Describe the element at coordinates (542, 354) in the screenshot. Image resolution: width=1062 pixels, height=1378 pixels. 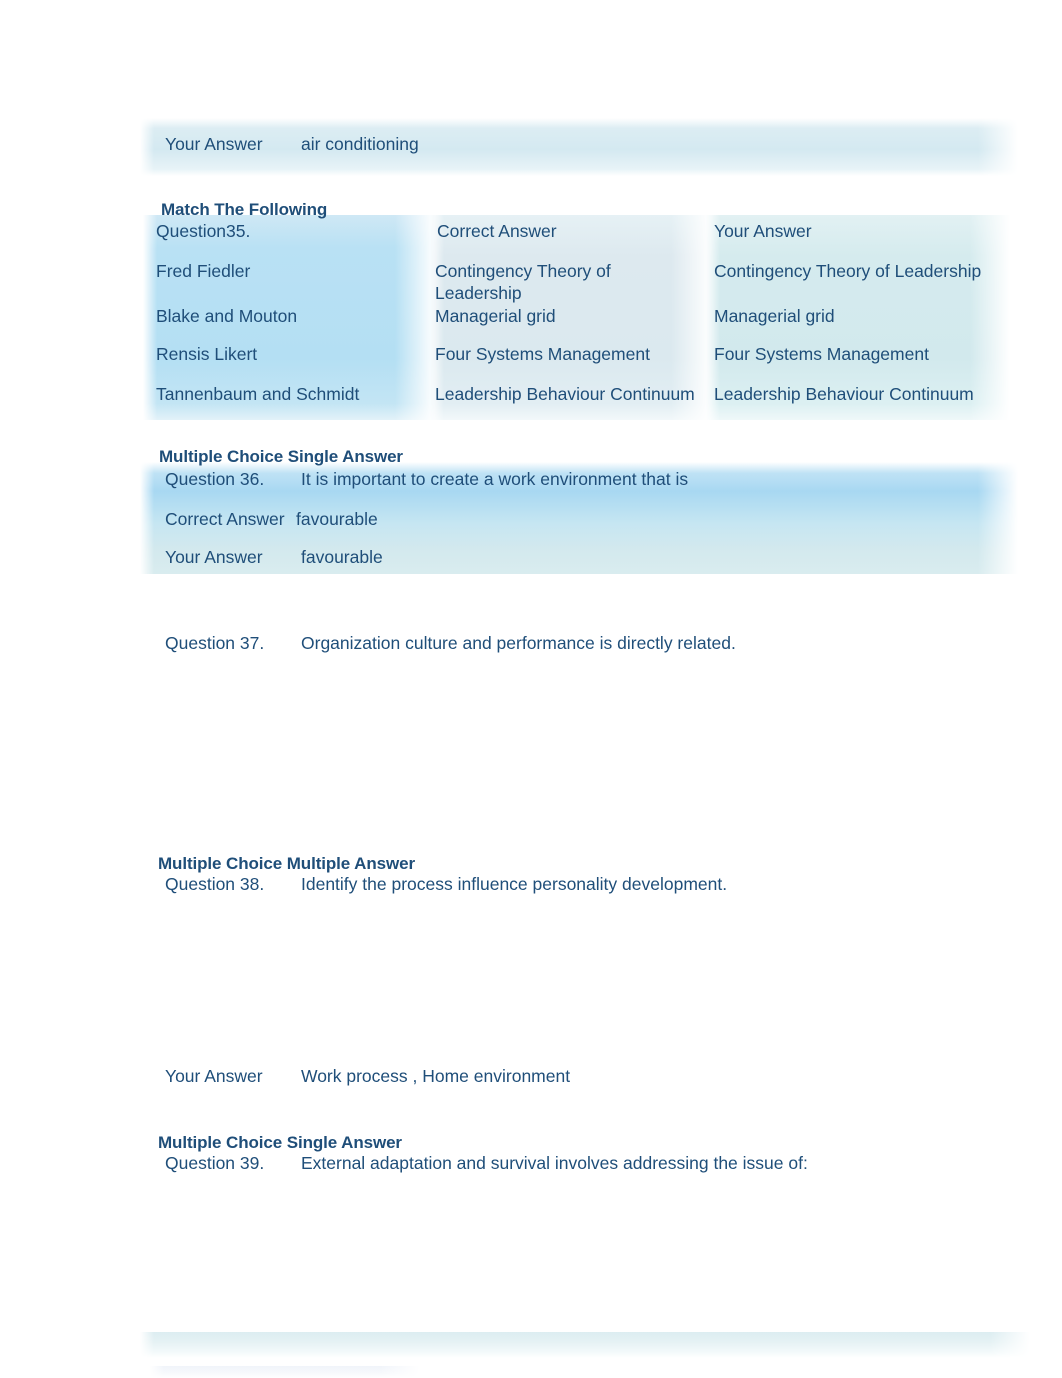
I see `match-row-correct-answer: Four Systems Management` at that location.